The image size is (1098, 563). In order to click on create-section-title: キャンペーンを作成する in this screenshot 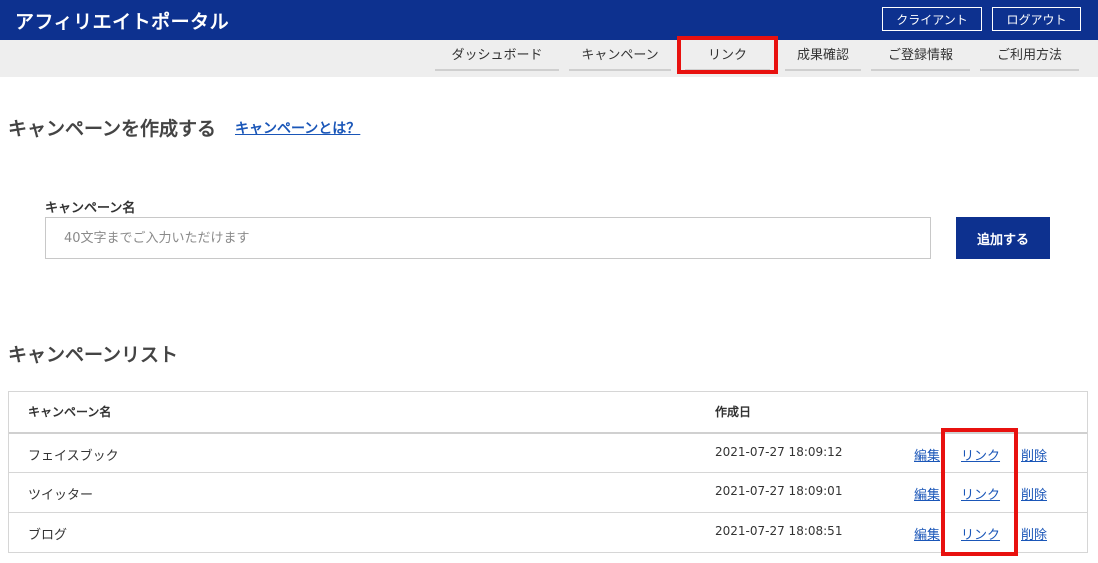, I will do `click(112, 129)`.